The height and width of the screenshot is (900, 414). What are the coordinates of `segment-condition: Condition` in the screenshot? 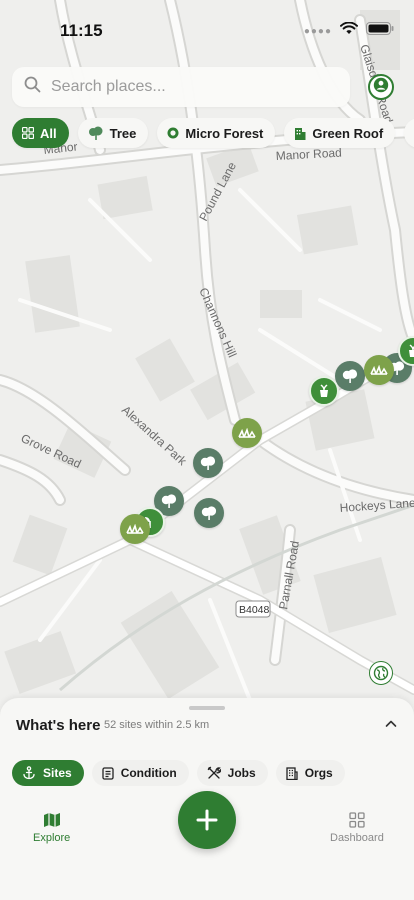 It's located at (140, 773).